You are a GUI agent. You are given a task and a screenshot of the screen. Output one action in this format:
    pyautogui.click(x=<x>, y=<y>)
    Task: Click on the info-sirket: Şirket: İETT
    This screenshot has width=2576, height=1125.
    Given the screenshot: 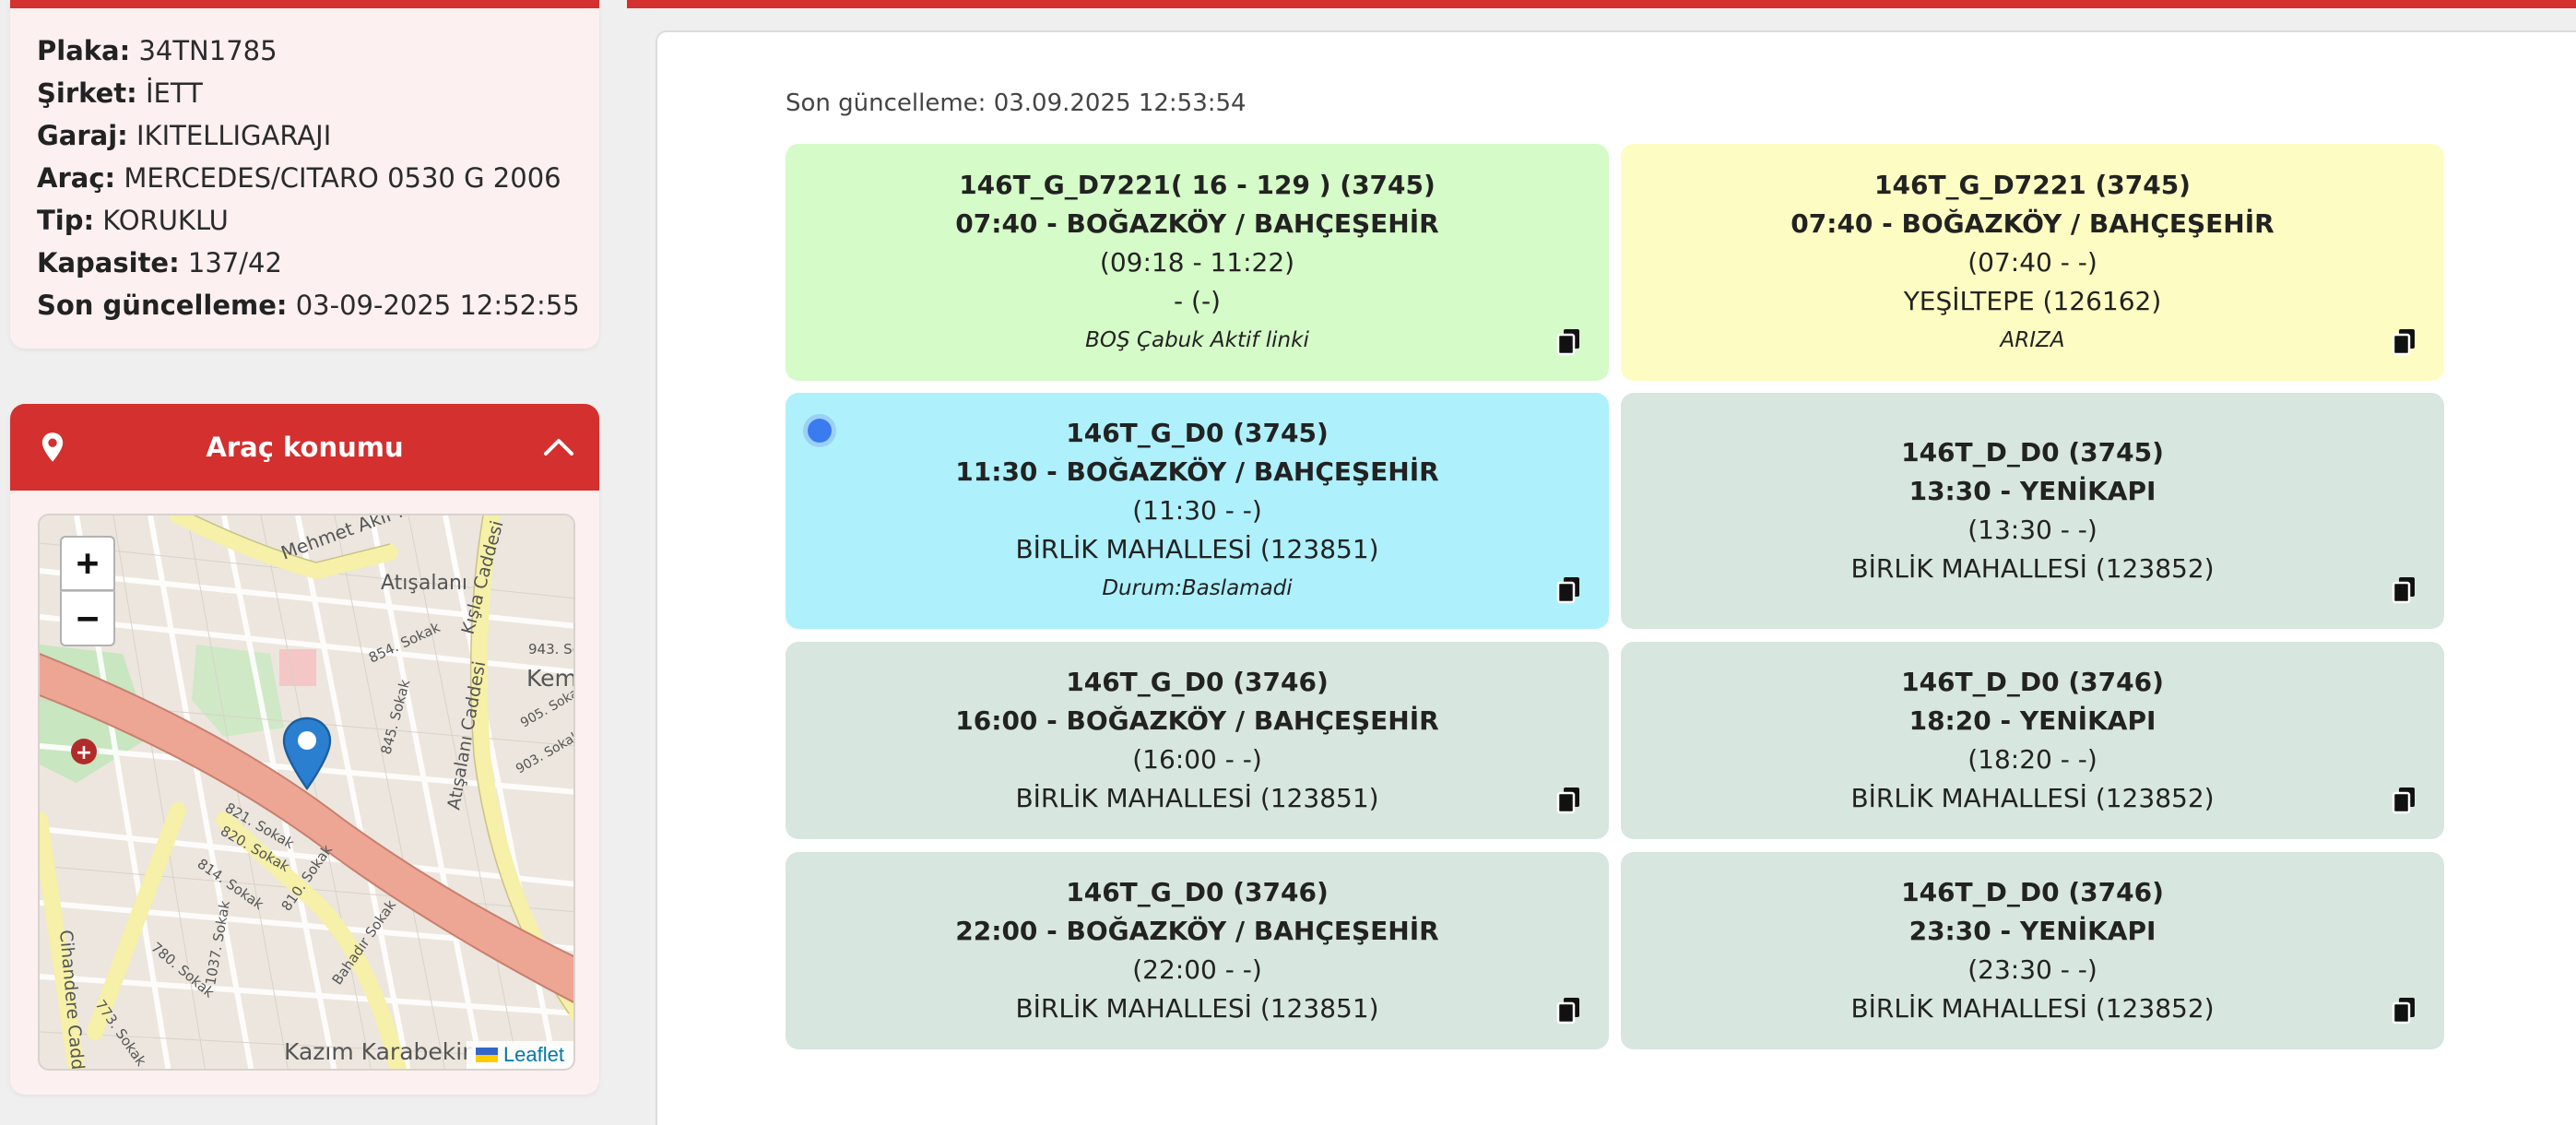 What is the action you would take?
    pyautogui.click(x=120, y=93)
    